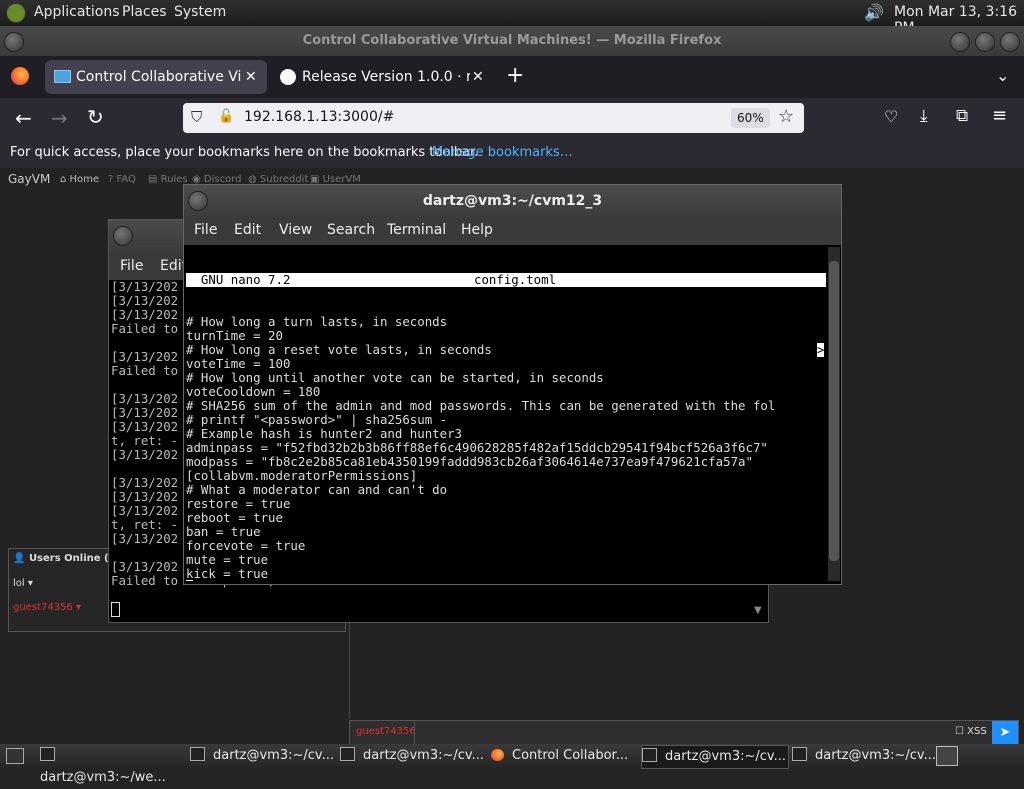  What do you see at coordinates (1005, 732) in the screenshot?
I see `send-button: ➤` at bounding box center [1005, 732].